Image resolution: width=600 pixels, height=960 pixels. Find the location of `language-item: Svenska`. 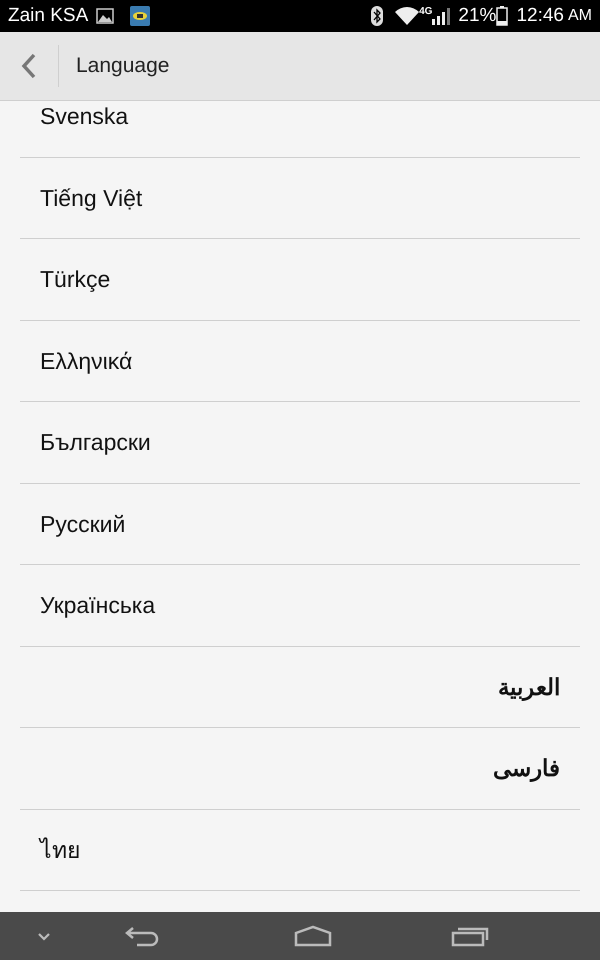

language-item: Svenska is located at coordinates (300, 129).